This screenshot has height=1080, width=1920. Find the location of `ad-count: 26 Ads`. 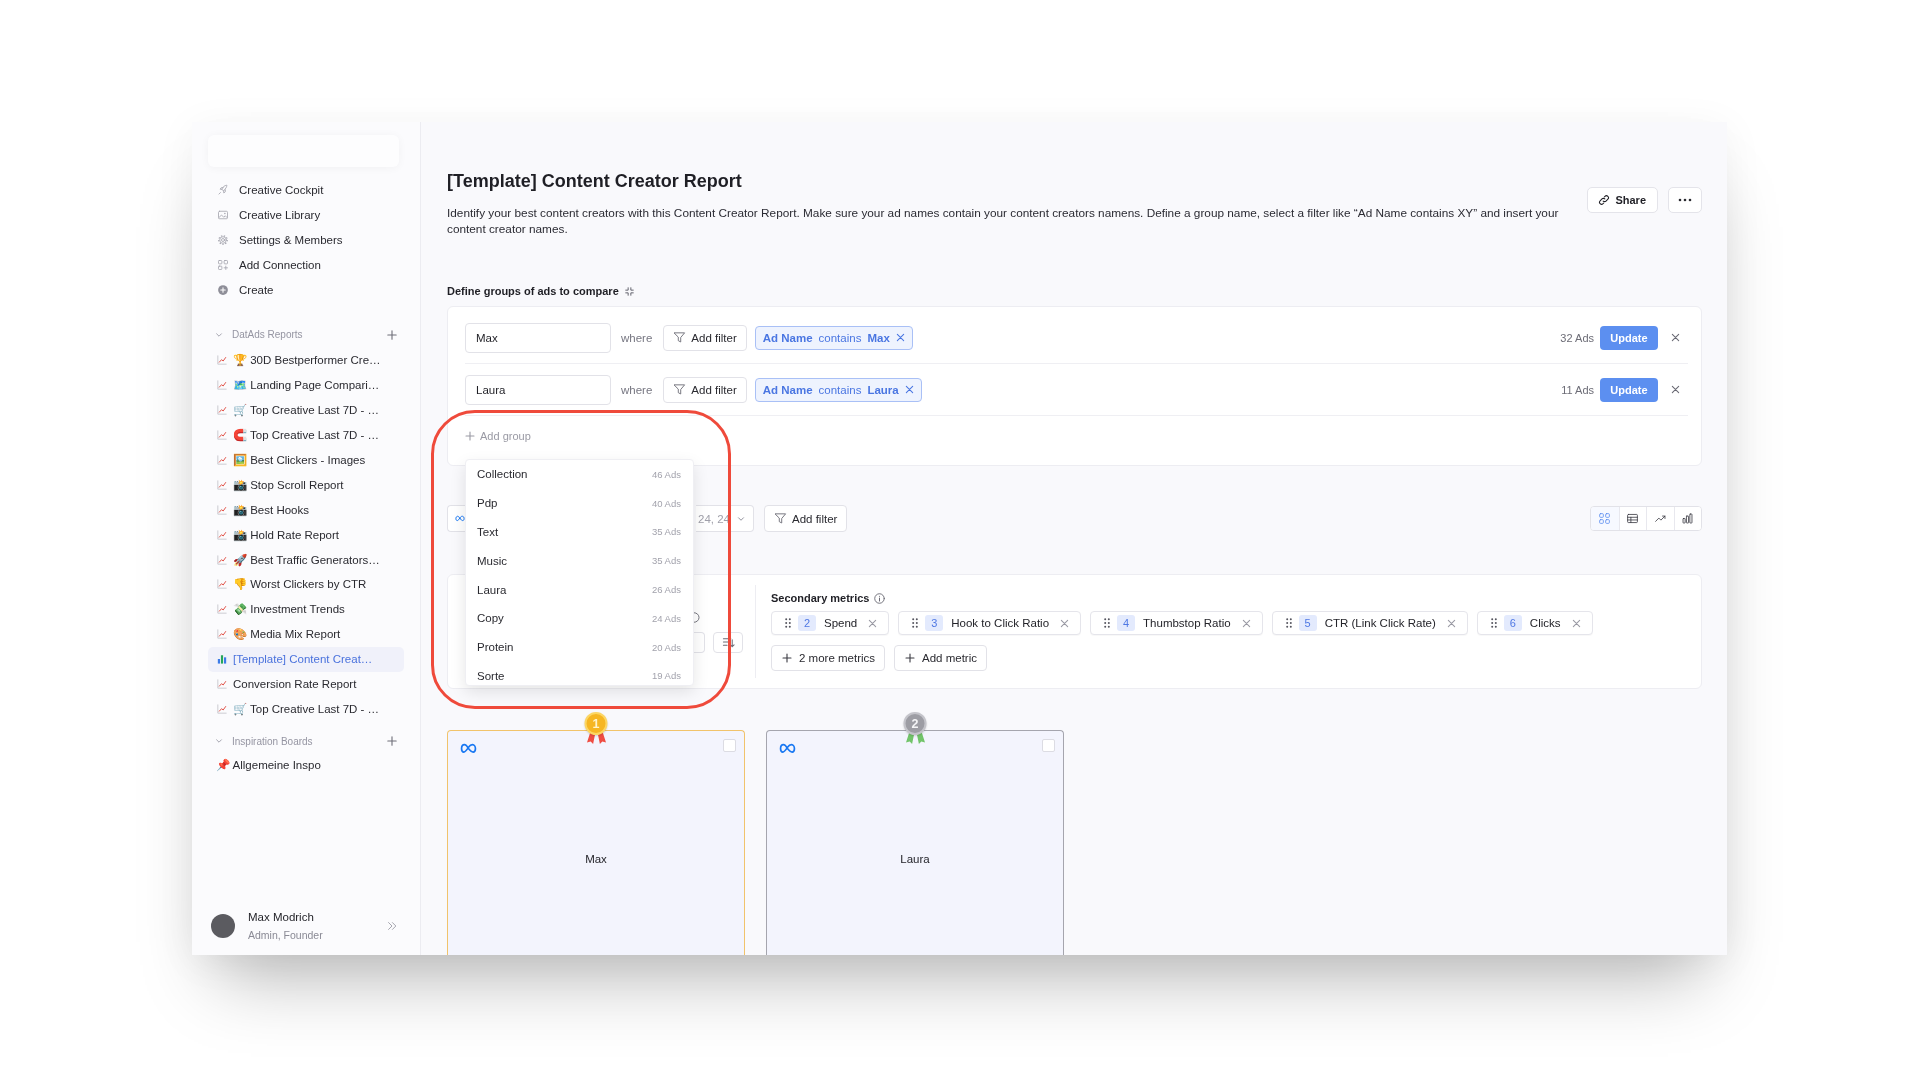

ad-count: 26 Ads is located at coordinates (666, 590).